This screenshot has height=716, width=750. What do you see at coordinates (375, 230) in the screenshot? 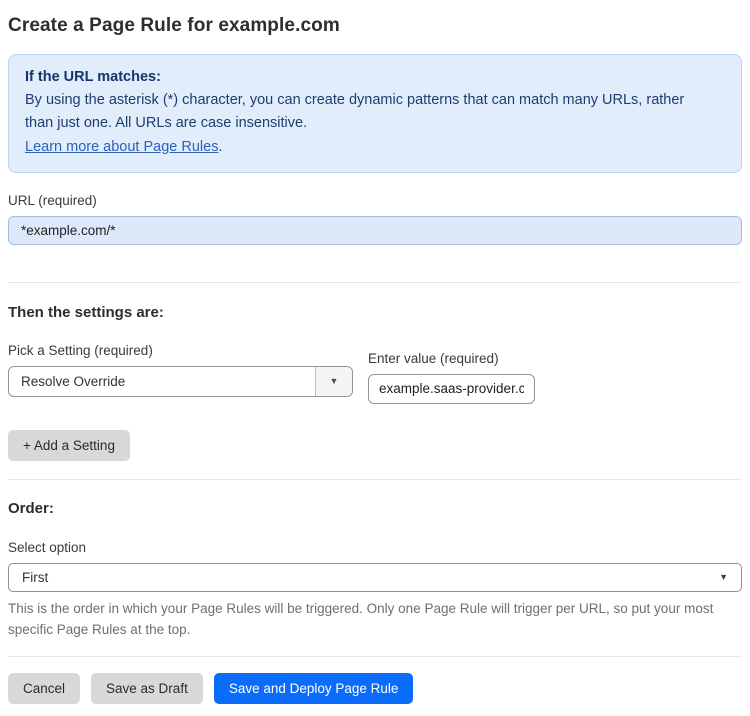
I see `url-input` at bounding box center [375, 230].